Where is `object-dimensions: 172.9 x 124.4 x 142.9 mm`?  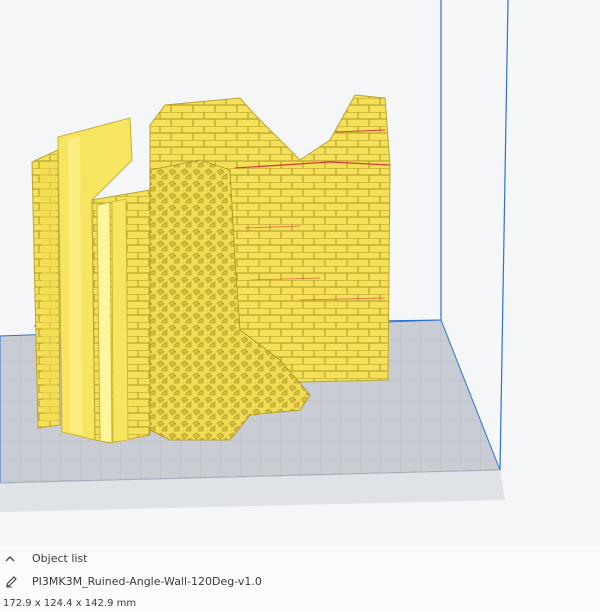
object-dimensions: 172.9 x 124.4 x 142.9 mm is located at coordinates (70, 603).